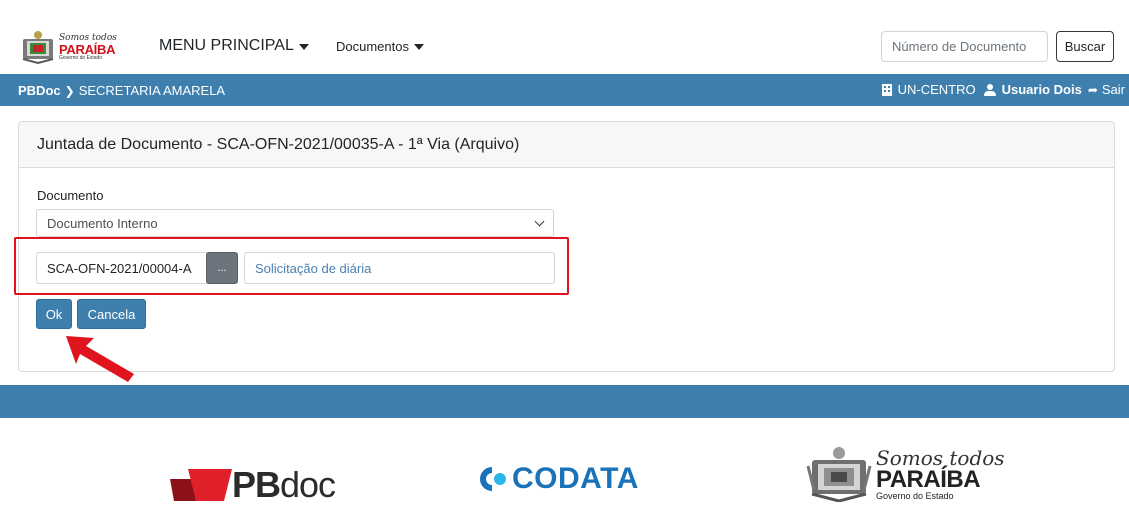 Image resolution: width=1129 pixels, height=512 pixels. I want to click on sair-link: Sair, so click(1113, 89).